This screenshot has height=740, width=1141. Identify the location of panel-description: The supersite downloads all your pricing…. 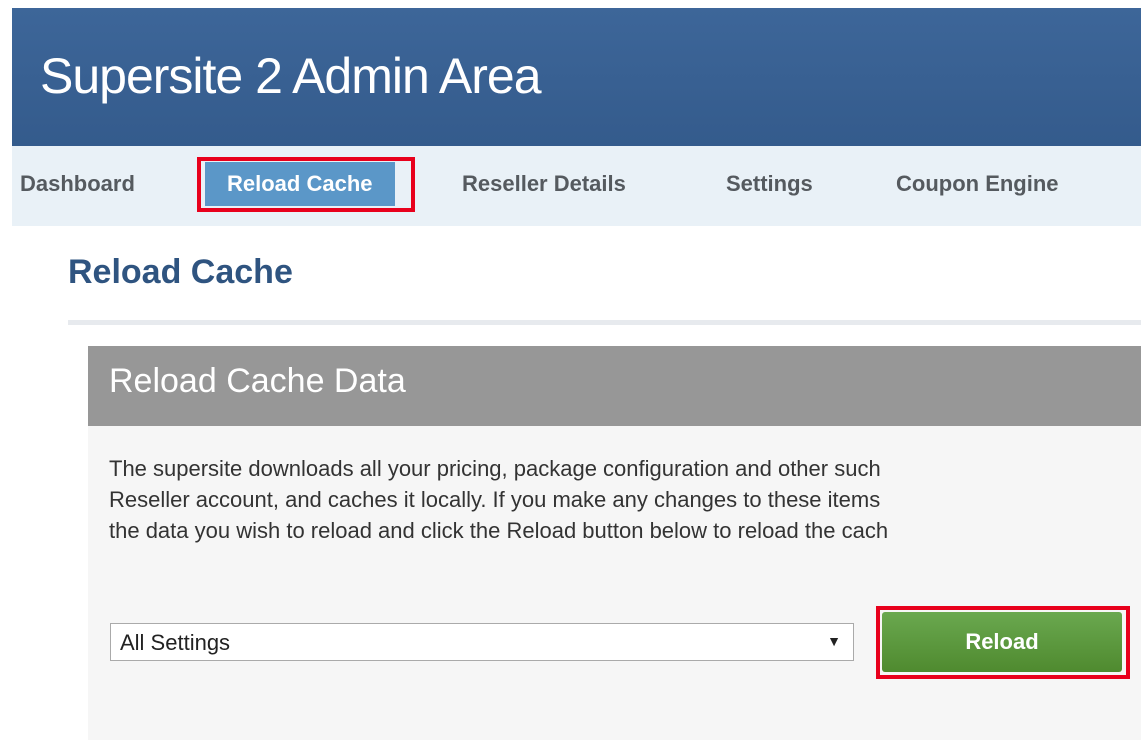
(625, 499).